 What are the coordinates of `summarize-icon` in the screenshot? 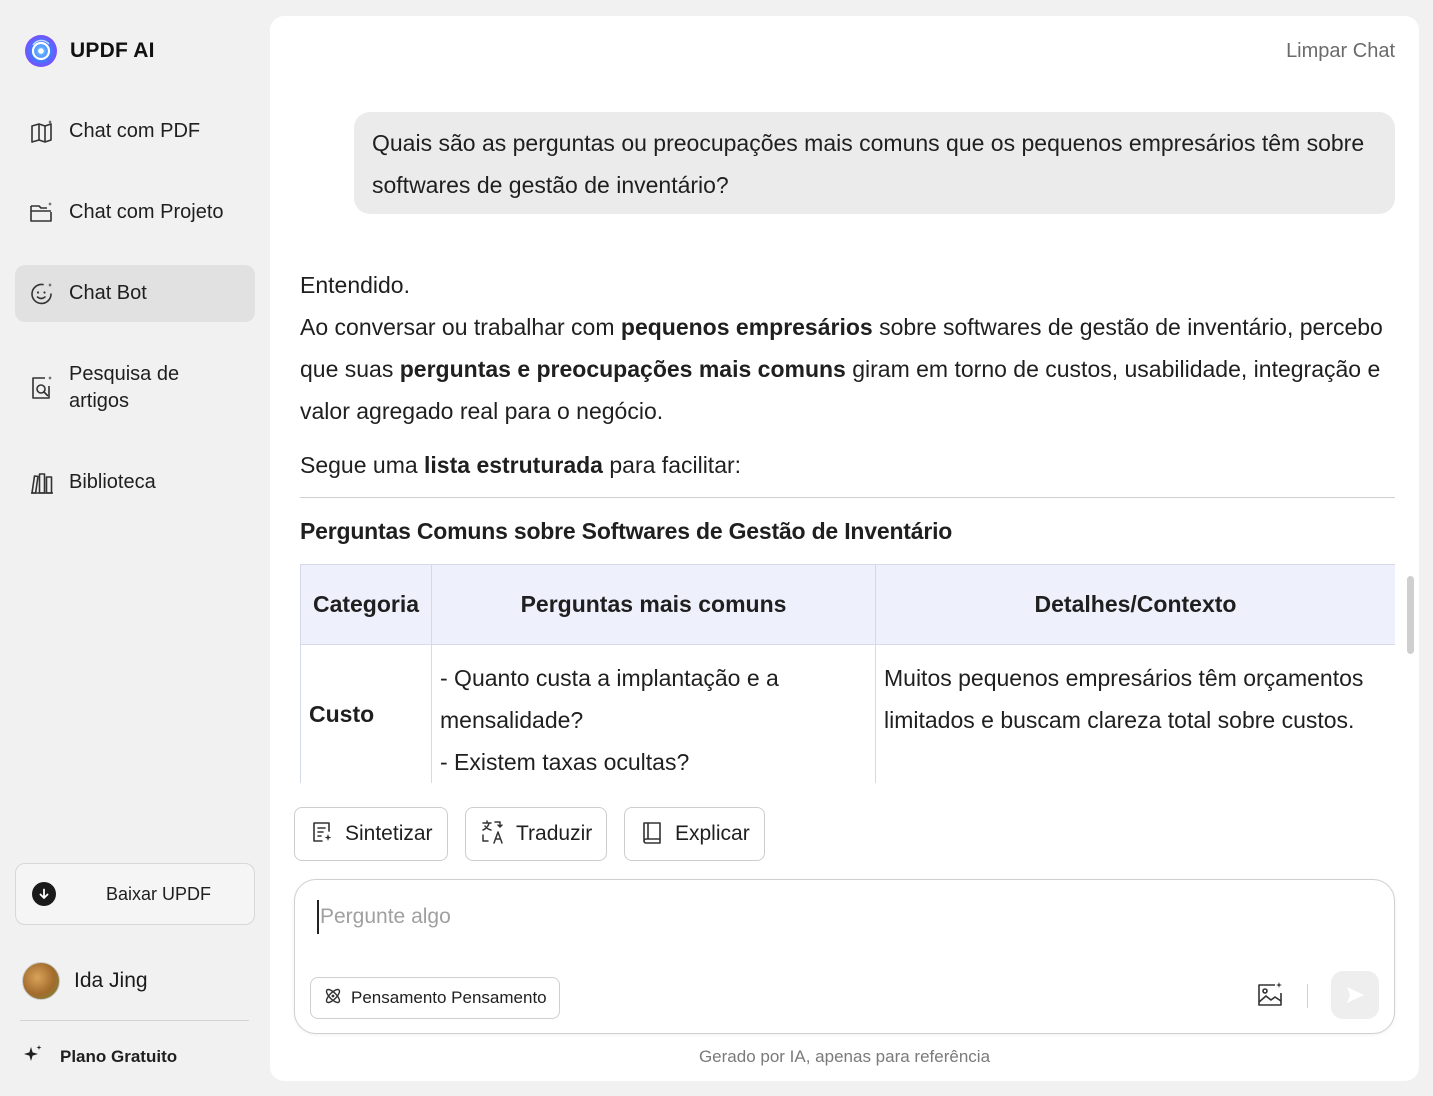 It's located at (322, 834).